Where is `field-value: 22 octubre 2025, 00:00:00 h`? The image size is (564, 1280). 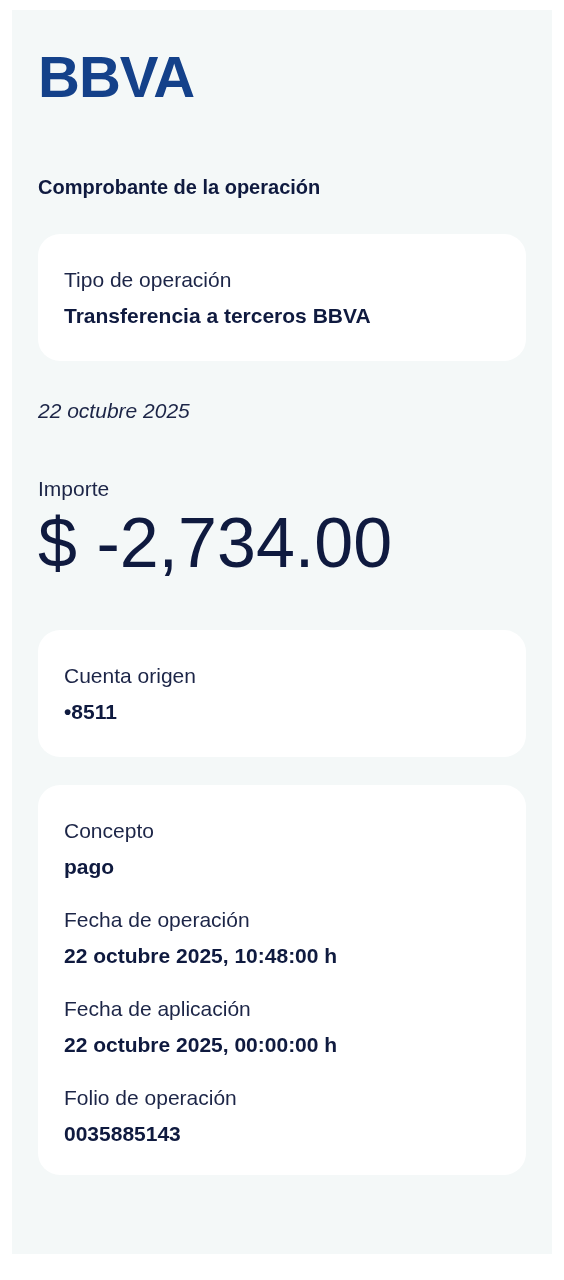 field-value: 22 octubre 2025, 00:00:00 h is located at coordinates (201, 1044).